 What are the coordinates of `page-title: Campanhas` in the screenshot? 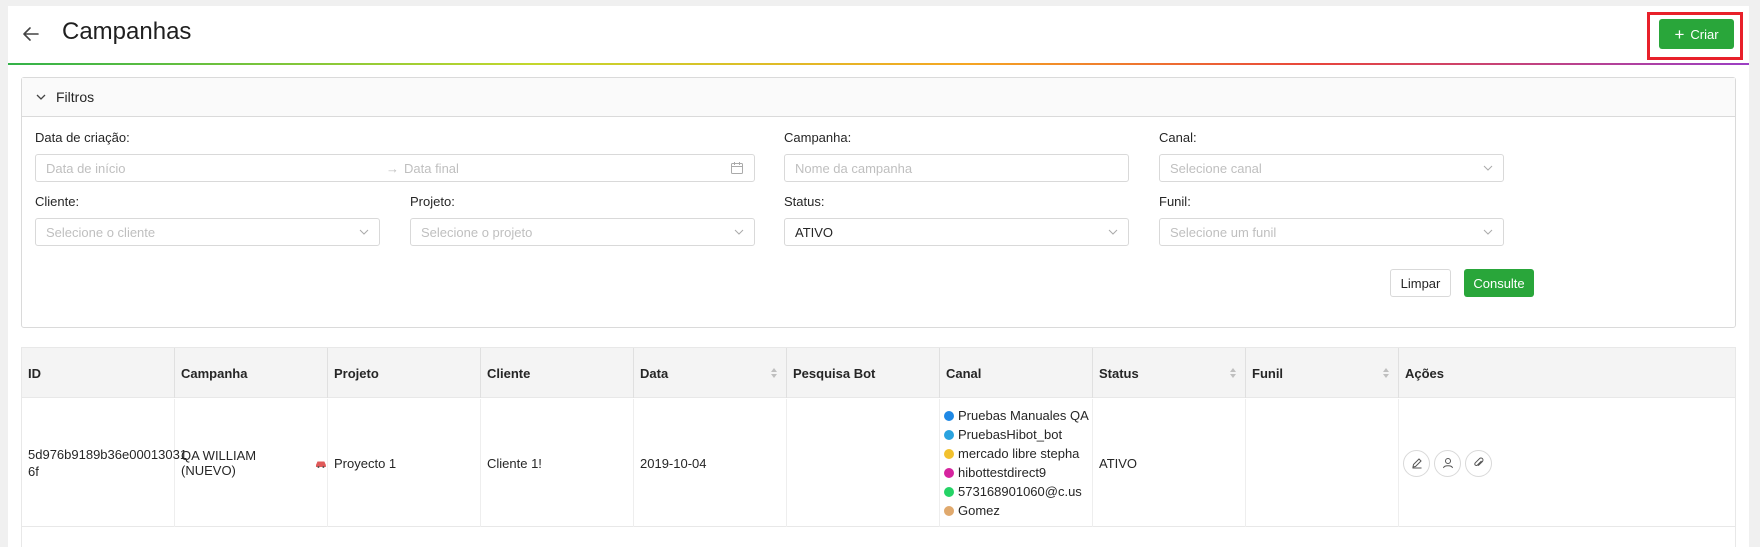 It's located at (127, 31).